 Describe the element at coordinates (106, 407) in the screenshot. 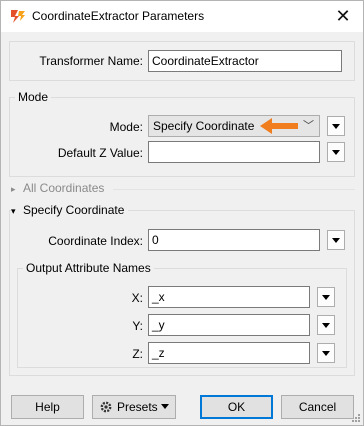

I see `gear-icon` at that location.